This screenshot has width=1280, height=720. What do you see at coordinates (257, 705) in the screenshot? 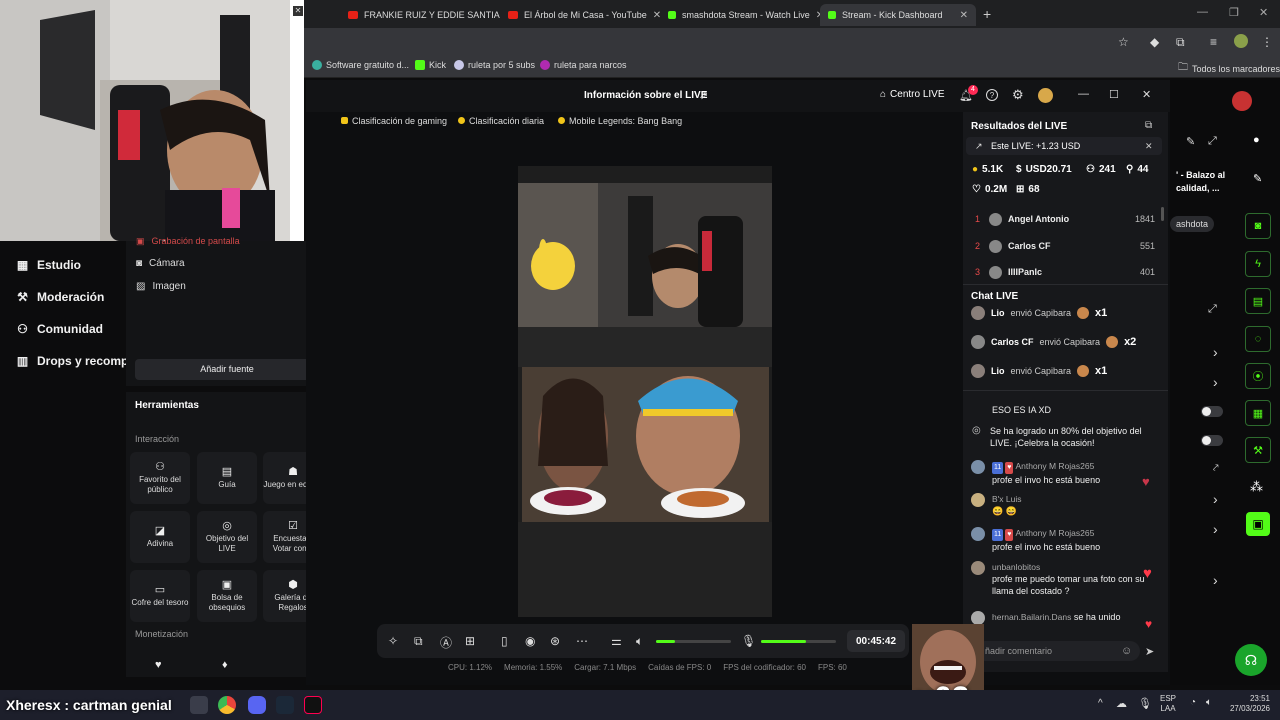
I see `discord-icon` at bounding box center [257, 705].